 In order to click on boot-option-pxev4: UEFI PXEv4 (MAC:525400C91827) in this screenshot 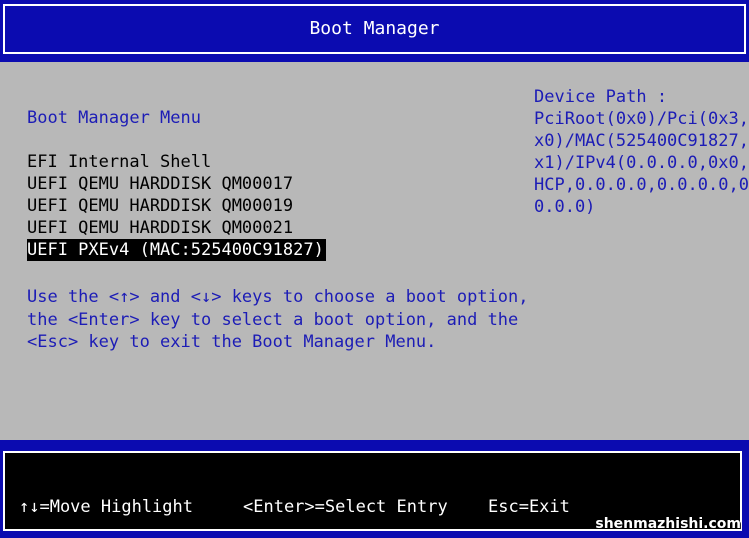, I will do `click(176, 250)`.